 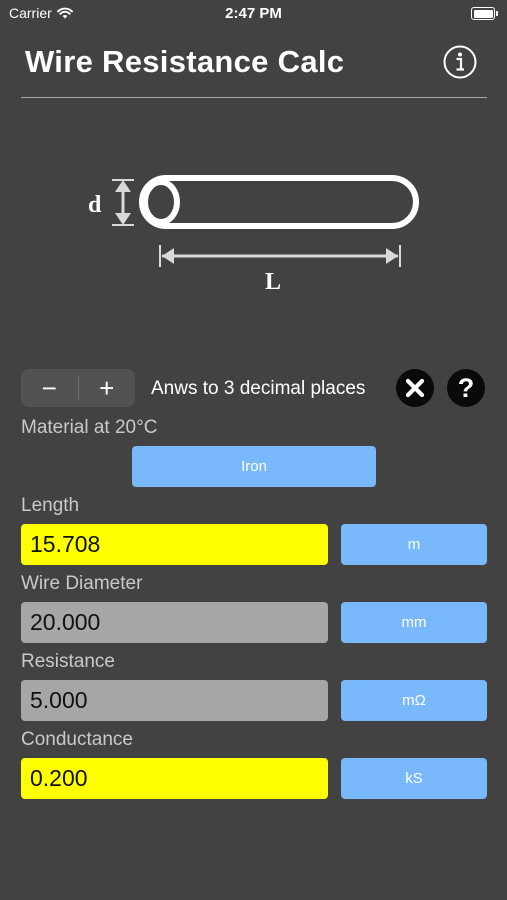 What do you see at coordinates (254, 466) in the screenshot?
I see `material-select-button: Iron` at bounding box center [254, 466].